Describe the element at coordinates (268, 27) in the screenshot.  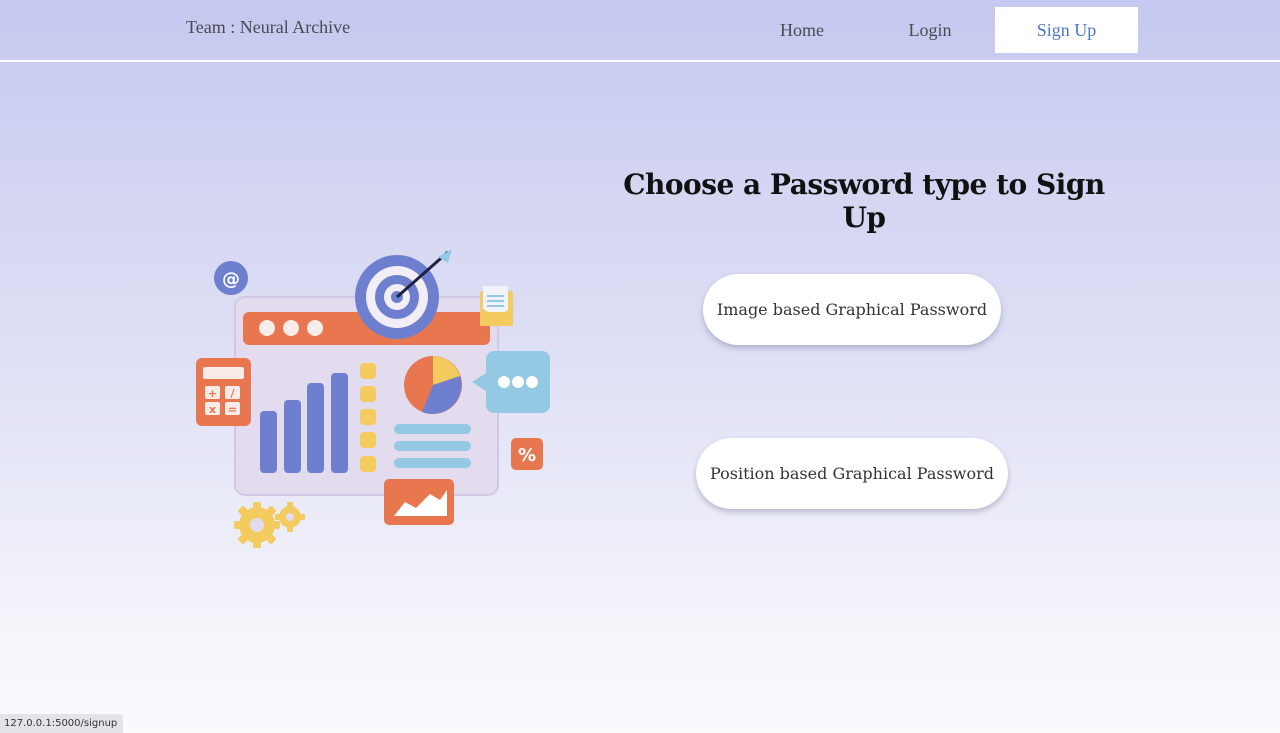
I see `brand-title: Team : Neural Archive` at that location.